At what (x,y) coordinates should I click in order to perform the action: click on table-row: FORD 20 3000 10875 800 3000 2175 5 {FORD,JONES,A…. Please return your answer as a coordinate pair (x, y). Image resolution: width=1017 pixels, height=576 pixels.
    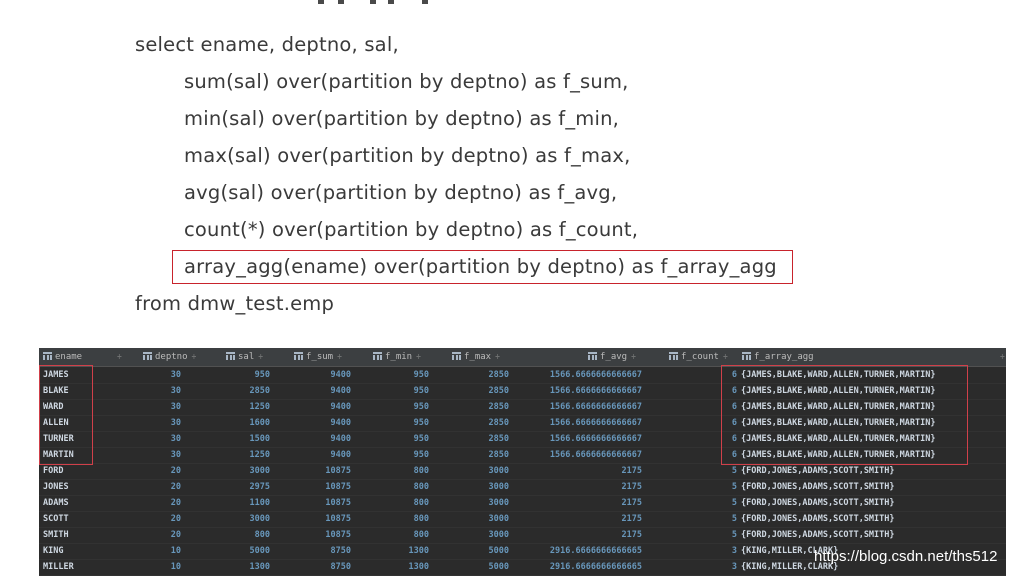
    Looking at the image, I should click on (522, 471).